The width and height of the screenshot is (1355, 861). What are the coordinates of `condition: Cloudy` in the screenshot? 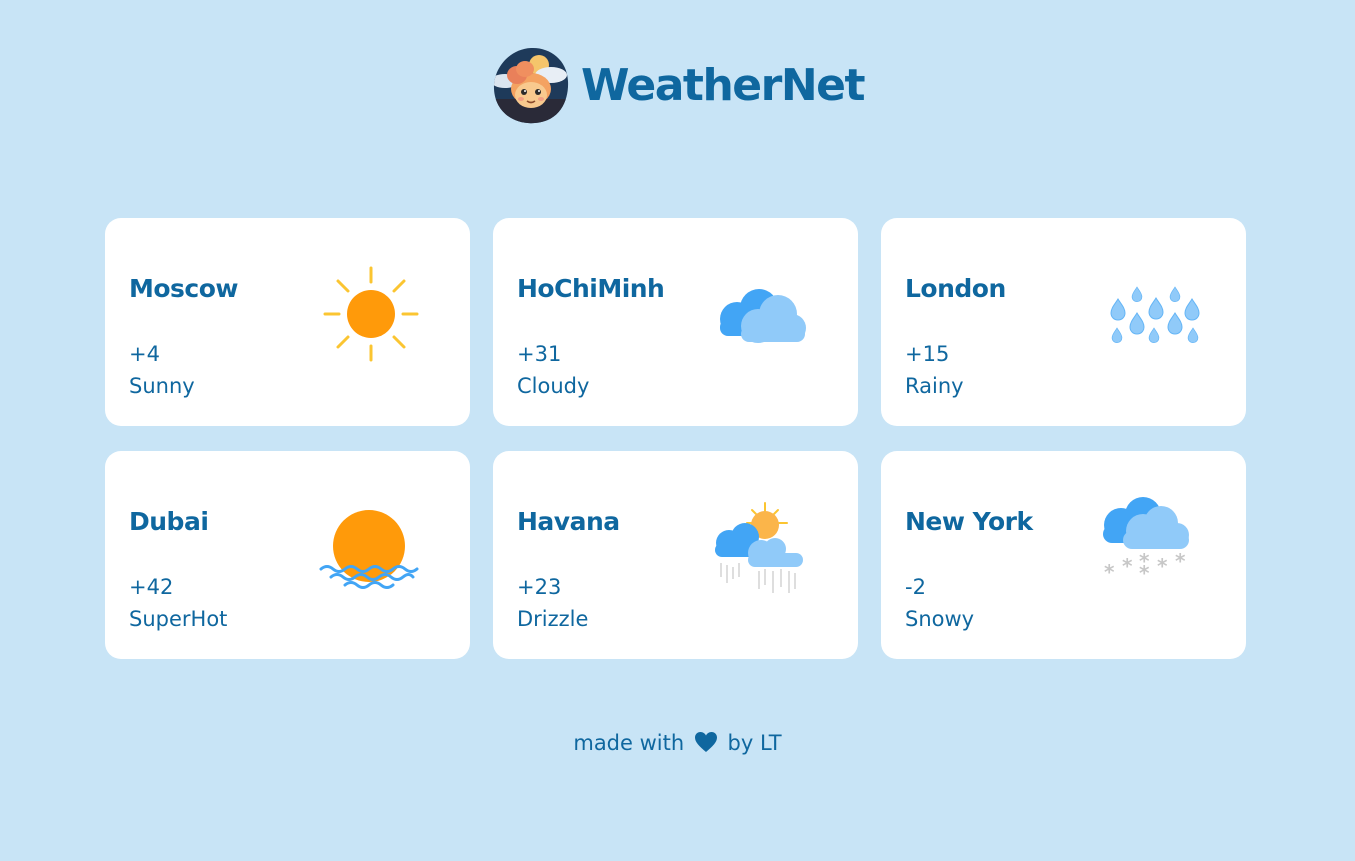 It's located at (553, 386).